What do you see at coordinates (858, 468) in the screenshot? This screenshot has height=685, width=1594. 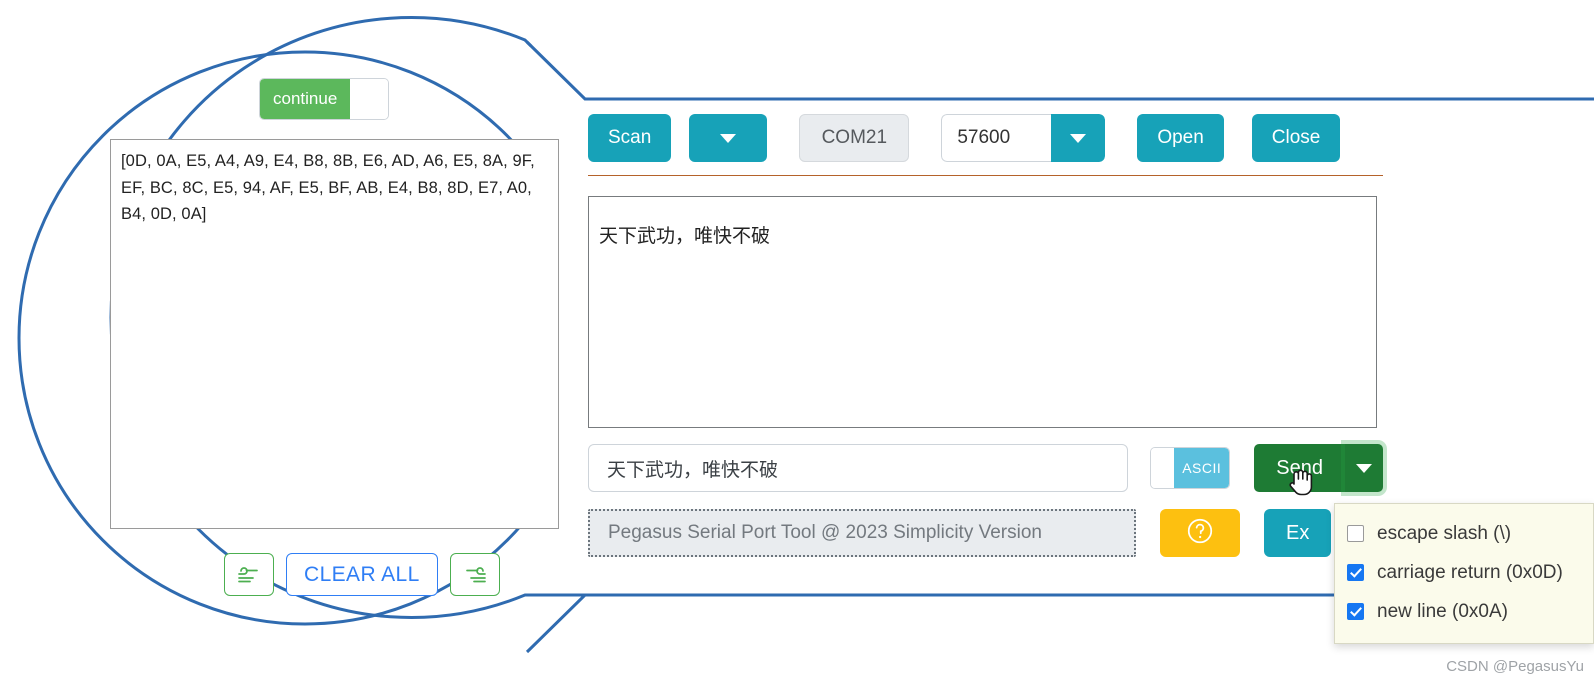 I see `send-input: 天下武功，唯快不破` at bounding box center [858, 468].